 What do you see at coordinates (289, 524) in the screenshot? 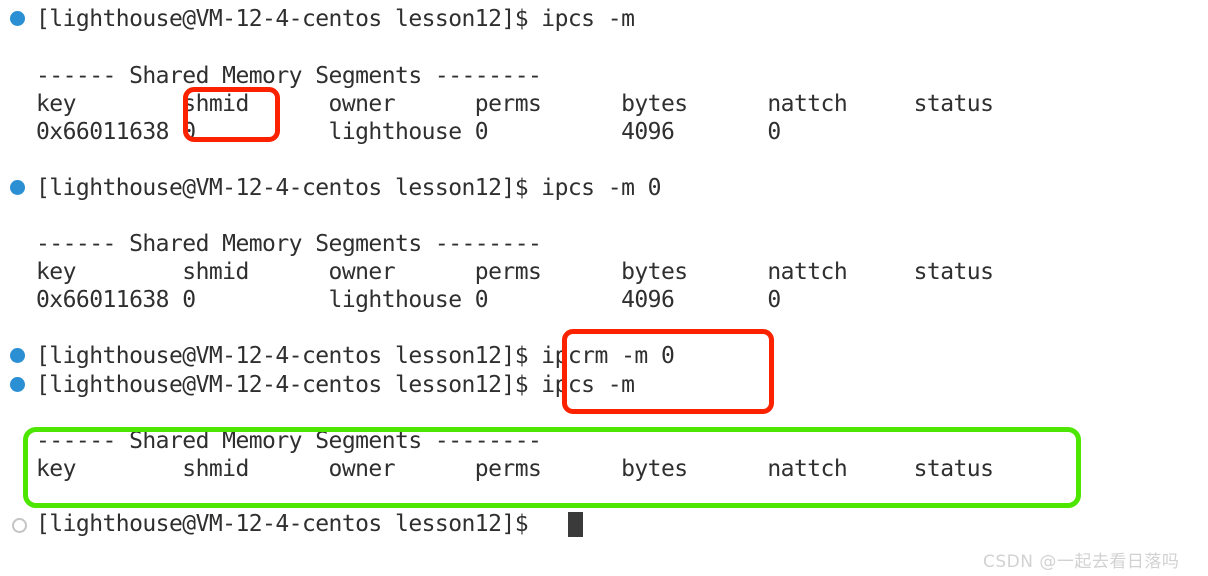
I see `terminal-line-prompt: [lighthouse@VM-12-4-centos lesson12]$` at bounding box center [289, 524].